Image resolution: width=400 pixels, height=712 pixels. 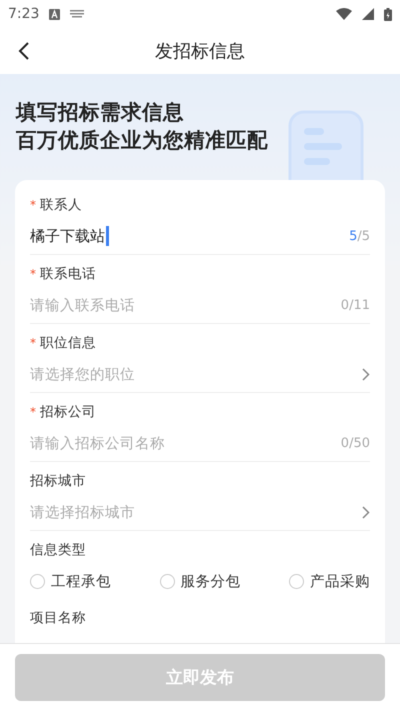 What do you see at coordinates (68, 274) in the screenshot?
I see `field-label: 联系电话` at bounding box center [68, 274].